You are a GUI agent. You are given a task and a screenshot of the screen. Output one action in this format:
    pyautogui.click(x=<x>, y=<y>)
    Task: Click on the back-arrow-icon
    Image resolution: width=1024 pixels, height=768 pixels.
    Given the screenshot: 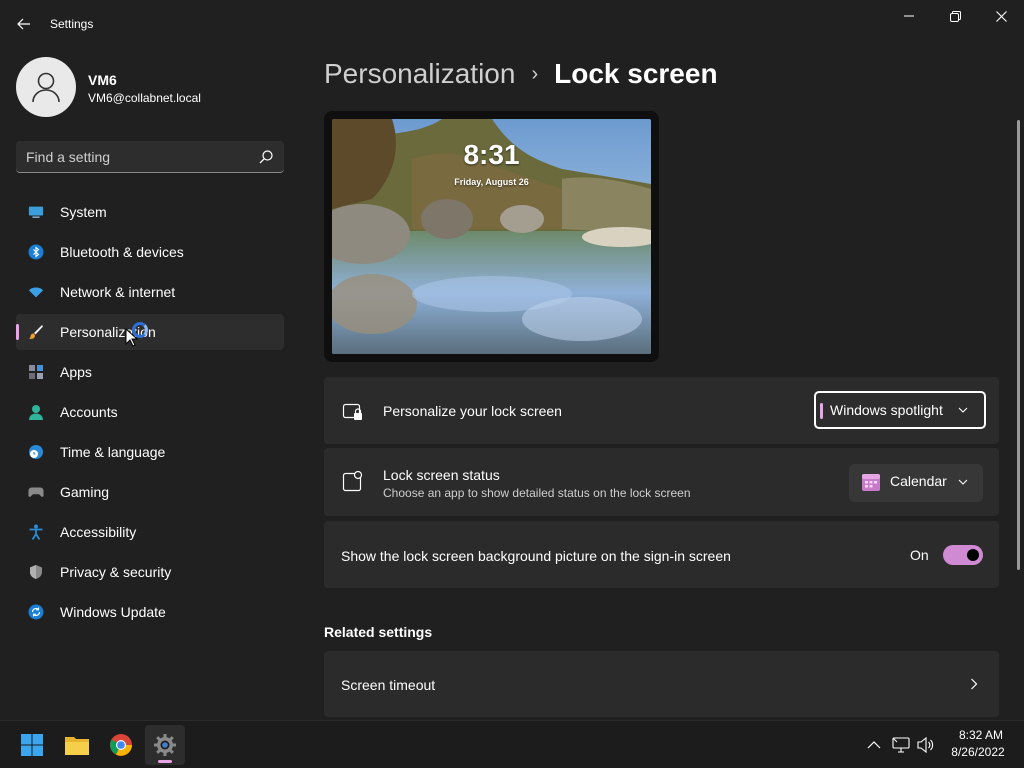 What is the action you would take?
    pyautogui.click(x=23, y=24)
    